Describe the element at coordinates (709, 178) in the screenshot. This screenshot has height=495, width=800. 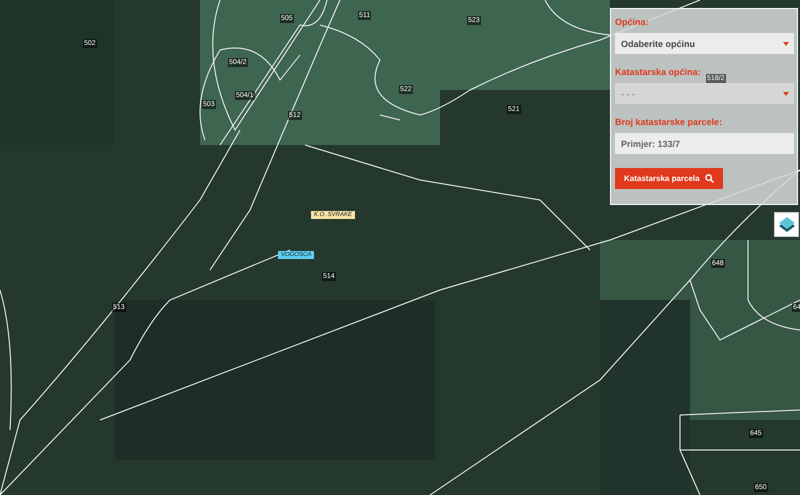
I see `search-icon` at that location.